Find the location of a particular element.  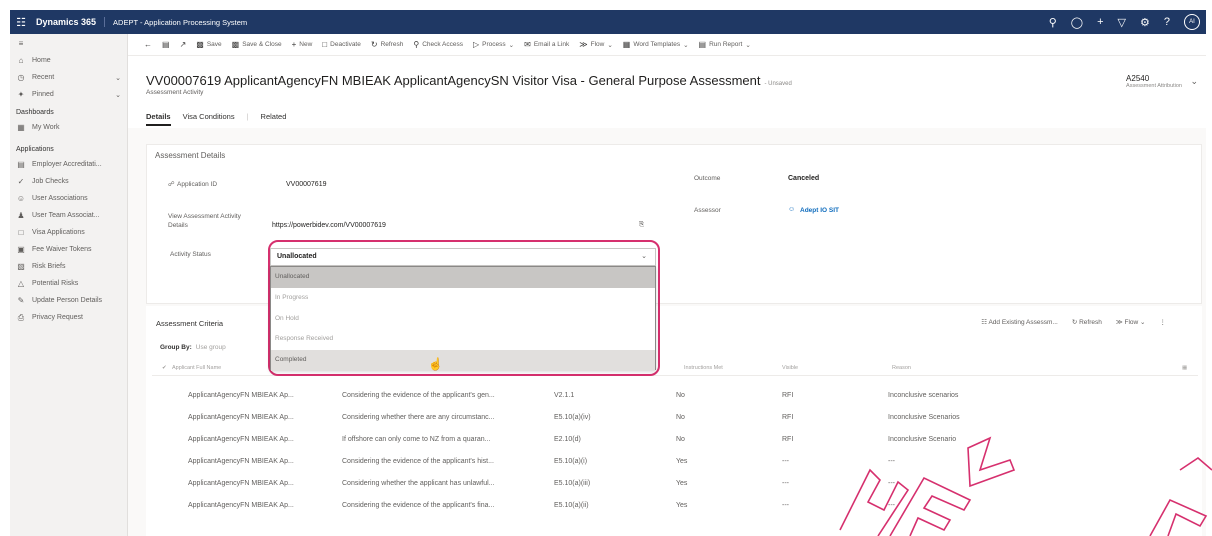

outcome-value: Canceled is located at coordinates (803, 178).